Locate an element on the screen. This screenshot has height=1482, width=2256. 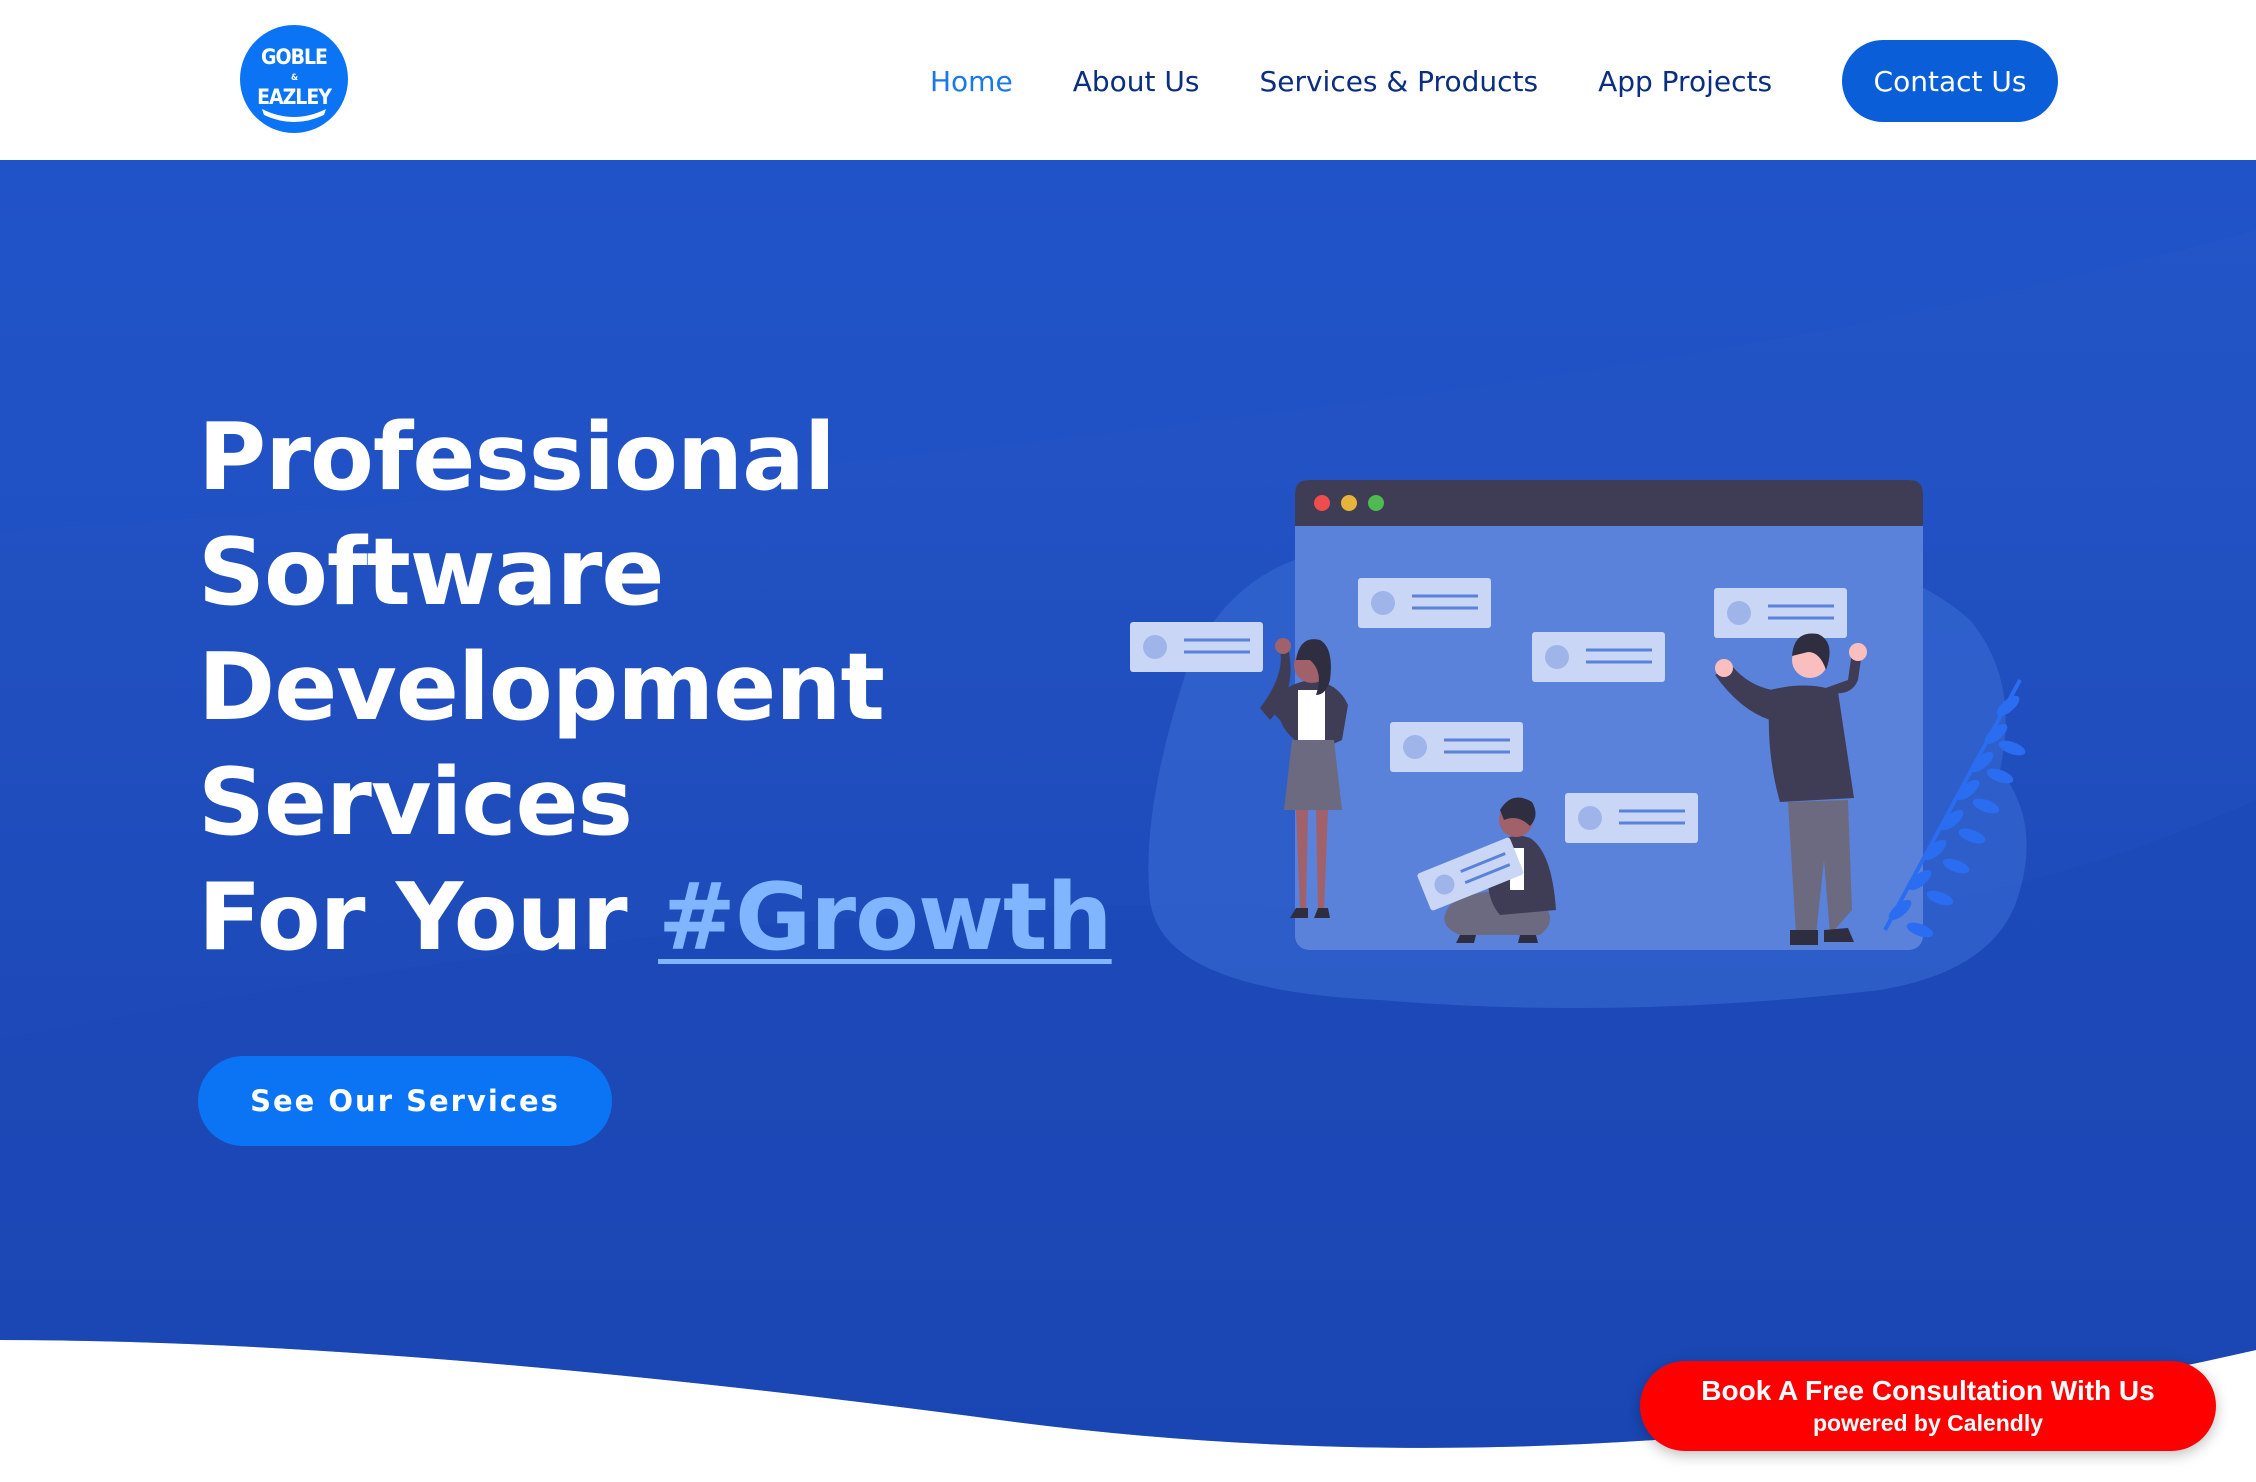
logo-text-line1: GOBLE is located at coordinates (294, 57).